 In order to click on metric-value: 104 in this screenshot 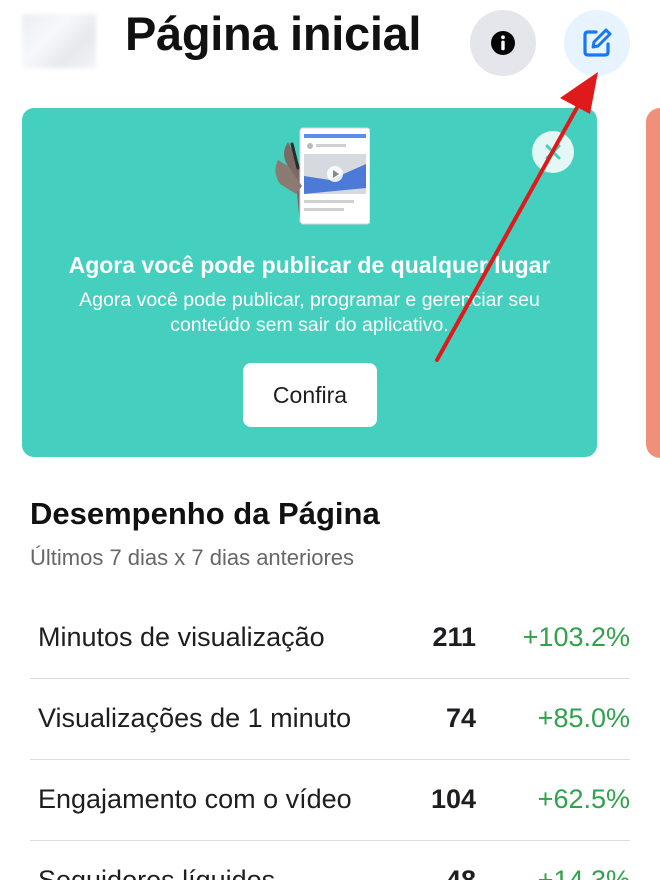, I will do `click(453, 799)`.